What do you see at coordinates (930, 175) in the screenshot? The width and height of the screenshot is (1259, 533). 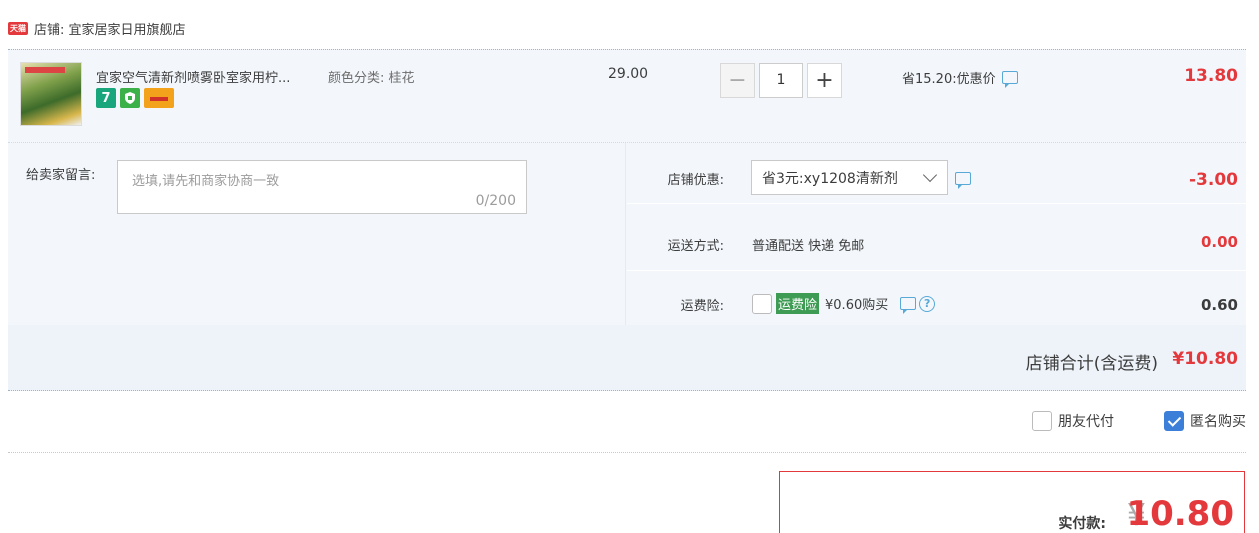 I see `chevron-down-icon` at bounding box center [930, 175].